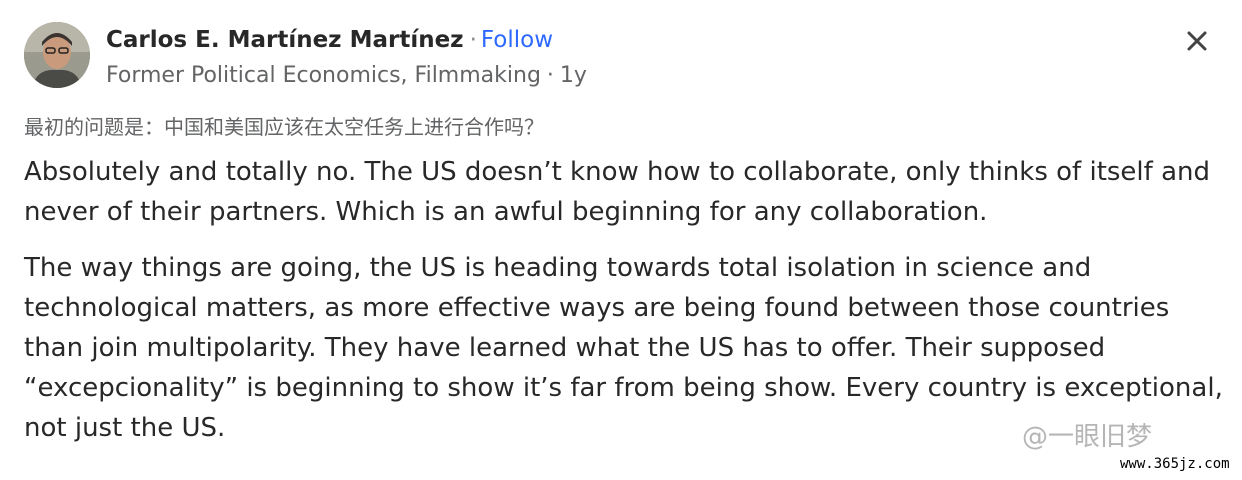  Describe the element at coordinates (1175, 464) in the screenshot. I see `site-watermark: www.365jz.com` at that location.